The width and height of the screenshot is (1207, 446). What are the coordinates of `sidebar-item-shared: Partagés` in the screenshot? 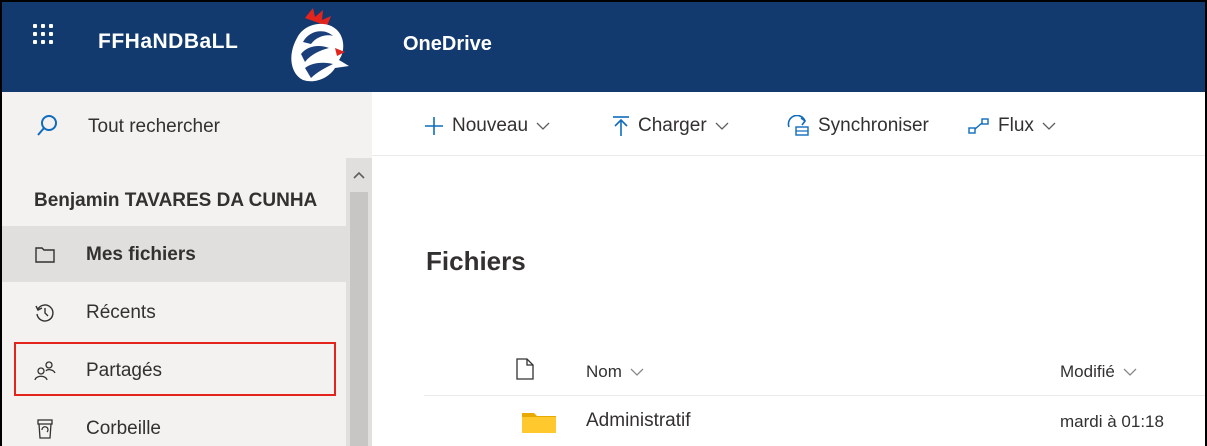 It's located at (173, 370).